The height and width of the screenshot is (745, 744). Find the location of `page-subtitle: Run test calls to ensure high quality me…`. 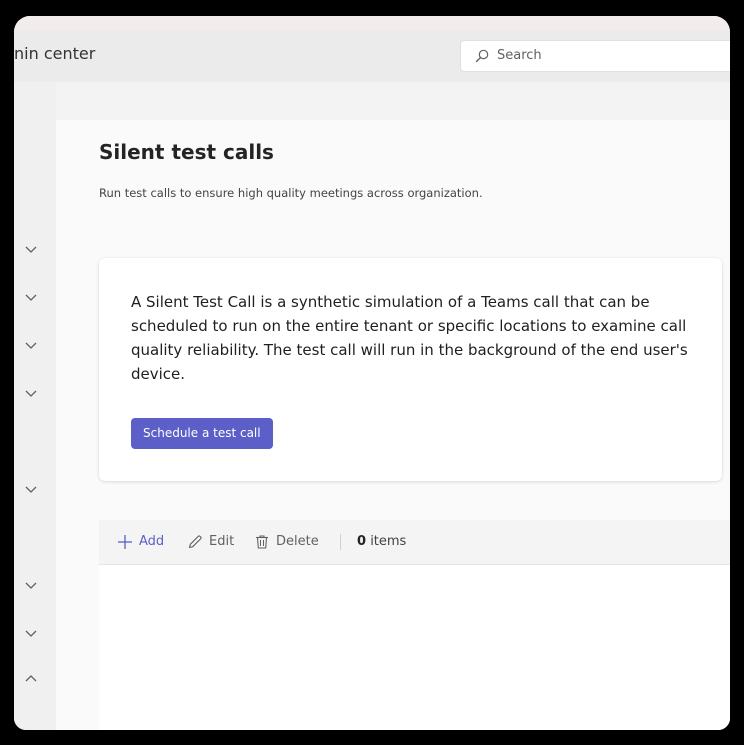

page-subtitle: Run test calls to ensure high quality me… is located at coordinates (291, 193).